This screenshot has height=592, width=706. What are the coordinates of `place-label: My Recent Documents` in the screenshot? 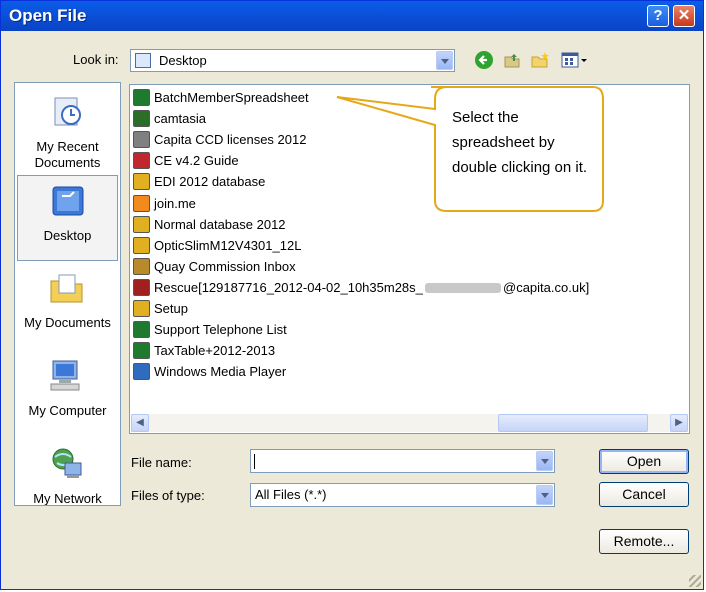 It's located at (67, 154).